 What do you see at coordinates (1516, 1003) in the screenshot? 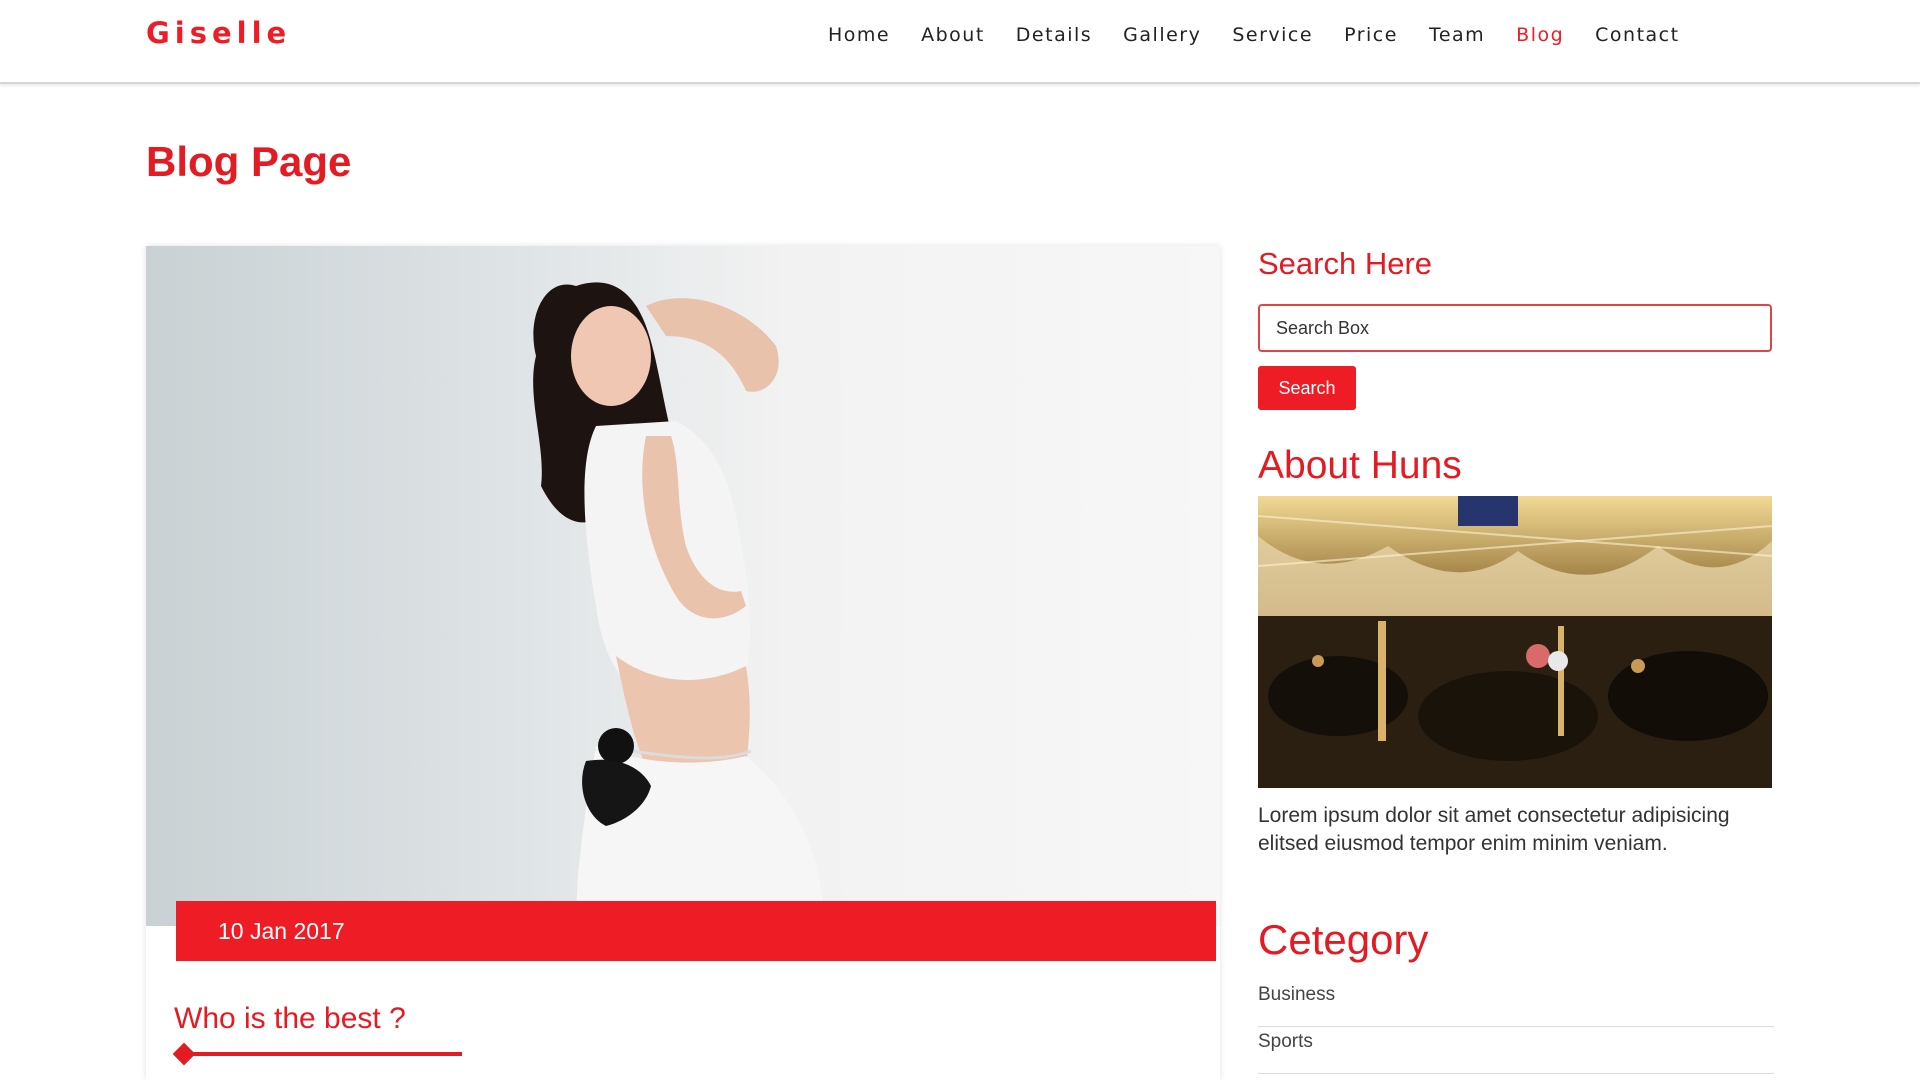
I see `category-item-business: Business` at bounding box center [1516, 1003].